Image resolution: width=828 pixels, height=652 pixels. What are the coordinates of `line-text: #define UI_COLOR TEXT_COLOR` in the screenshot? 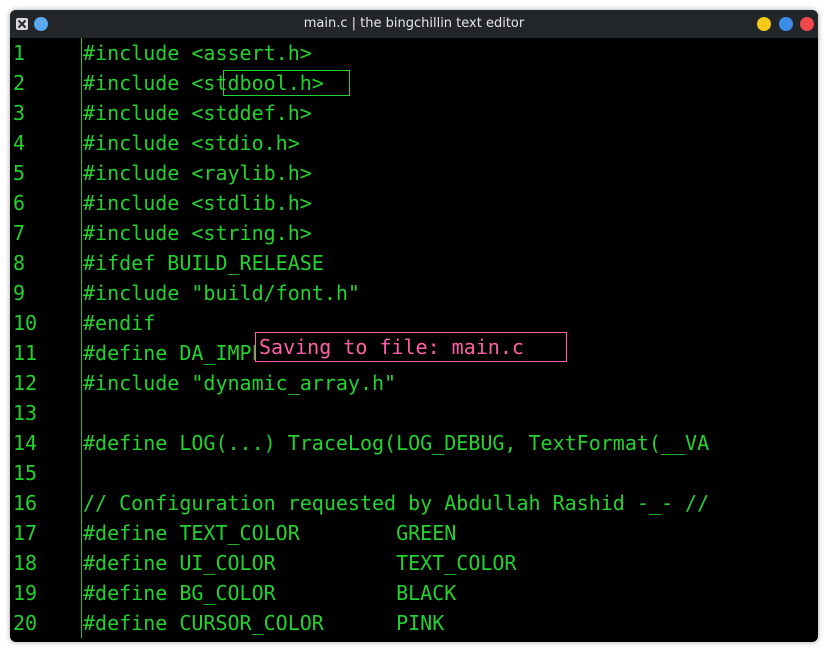 It's located at (299, 563).